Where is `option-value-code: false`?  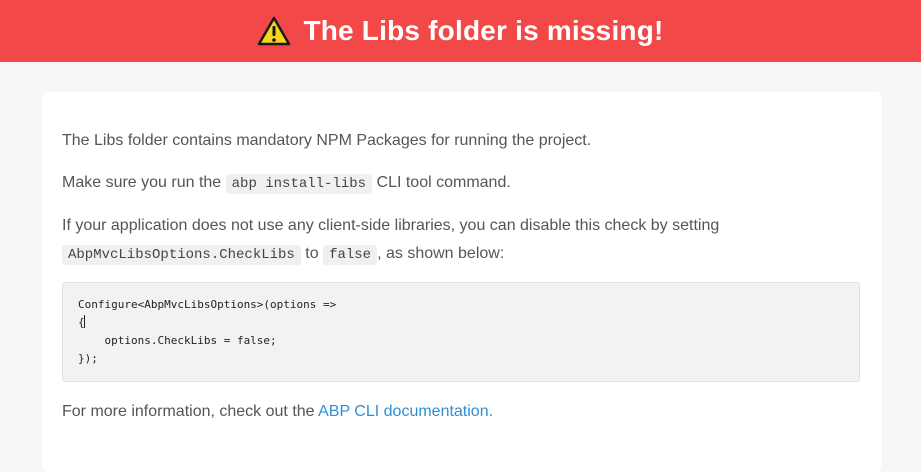
option-value-code: false is located at coordinates (350, 255).